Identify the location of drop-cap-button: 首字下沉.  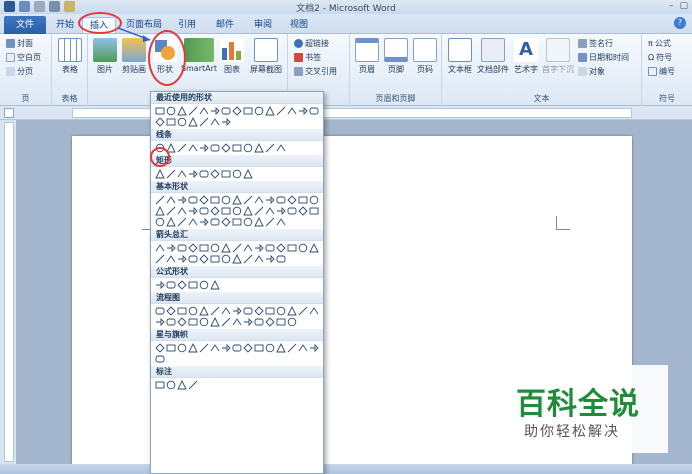
(558, 56).